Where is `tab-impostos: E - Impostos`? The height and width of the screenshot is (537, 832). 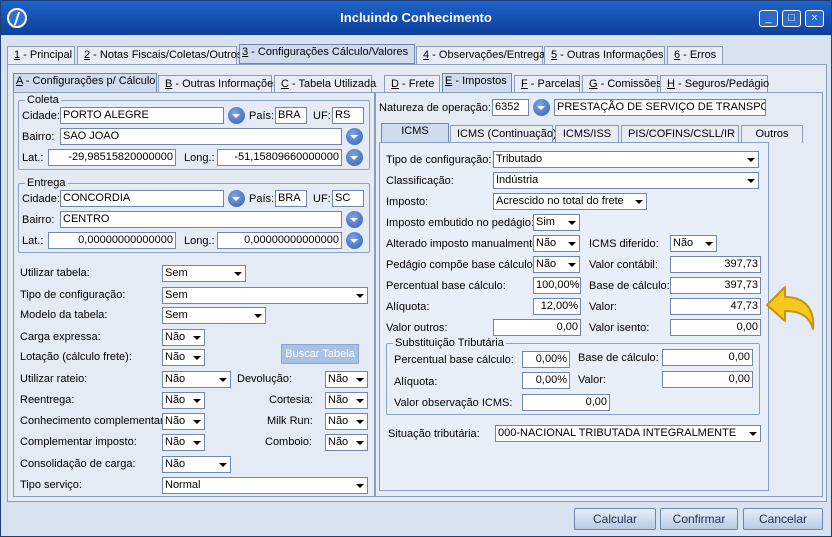 tab-impostos: E - Impostos is located at coordinates (477, 83).